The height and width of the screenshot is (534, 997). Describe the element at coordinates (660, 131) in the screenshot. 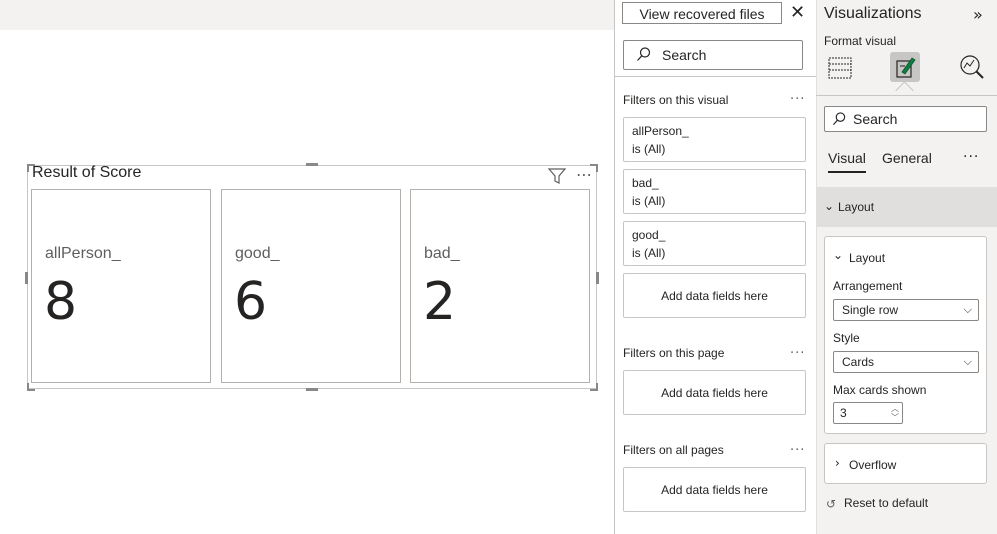

I see `filter-field-name: allPerson_` at that location.